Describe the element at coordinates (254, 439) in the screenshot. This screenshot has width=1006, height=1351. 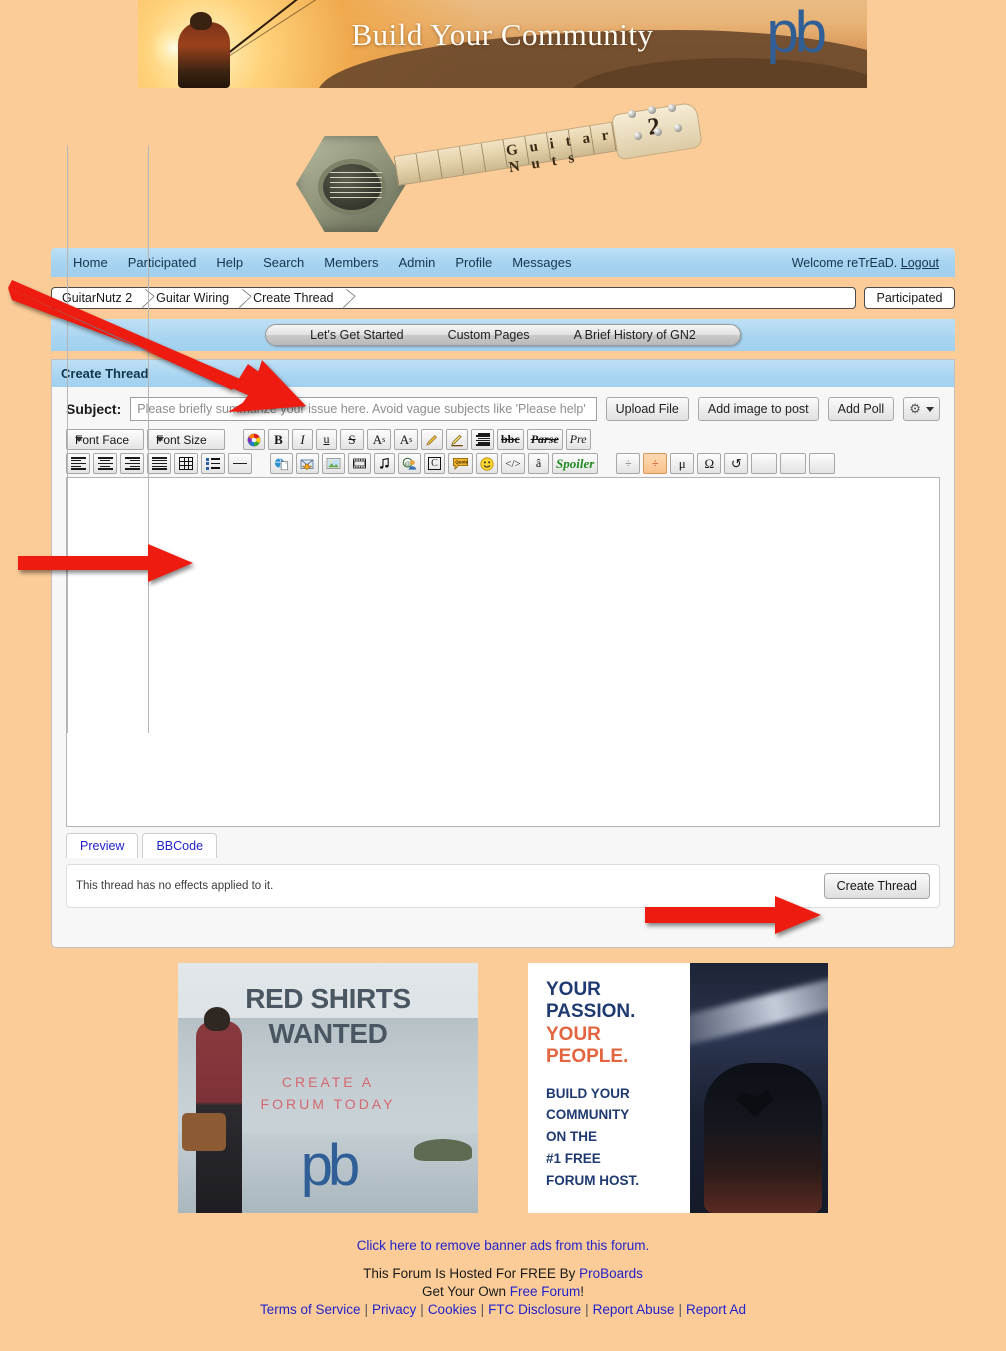
I see `text-color-icon` at that location.